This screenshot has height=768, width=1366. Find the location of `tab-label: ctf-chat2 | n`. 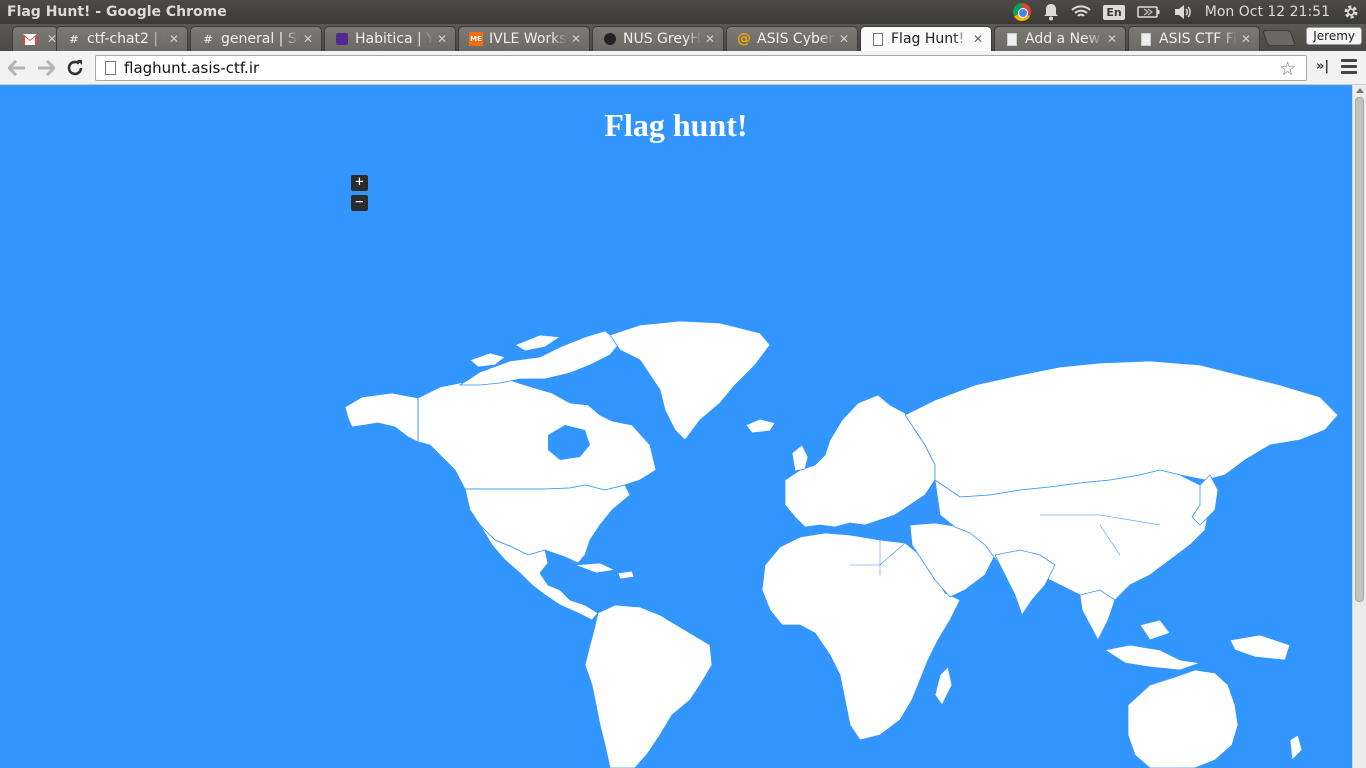

tab-label: ctf-chat2 | n is located at coordinates (126, 39).